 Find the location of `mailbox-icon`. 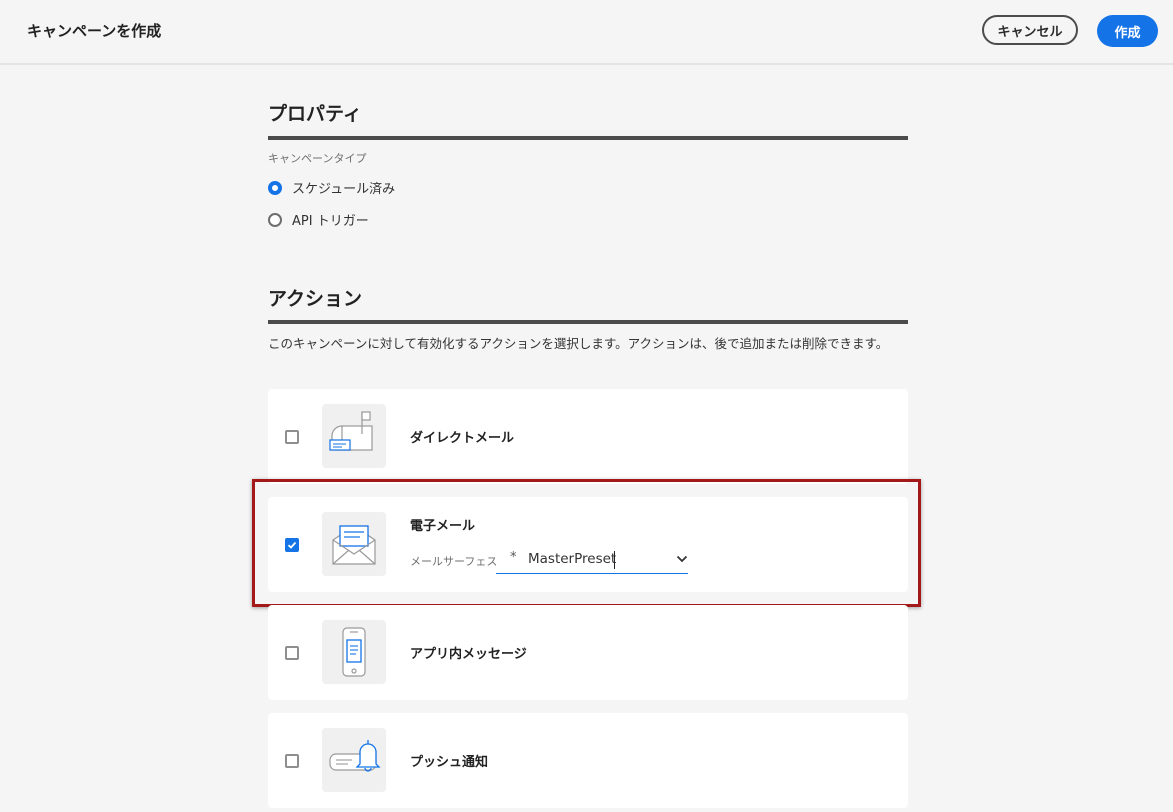

mailbox-icon is located at coordinates (354, 436).